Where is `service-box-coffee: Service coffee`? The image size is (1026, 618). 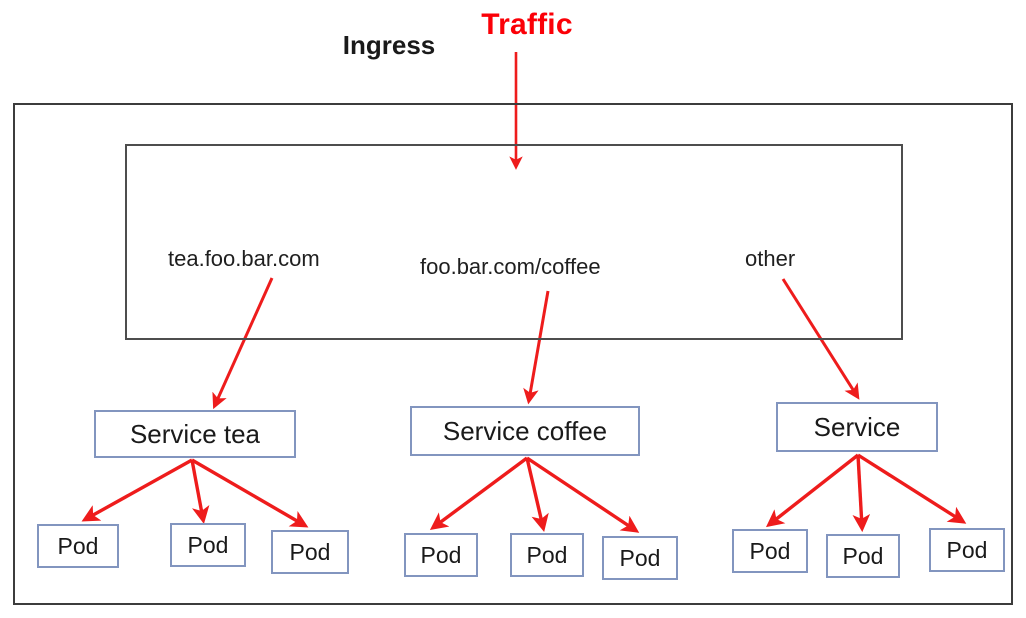
service-box-coffee: Service coffee is located at coordinates (525, 431).